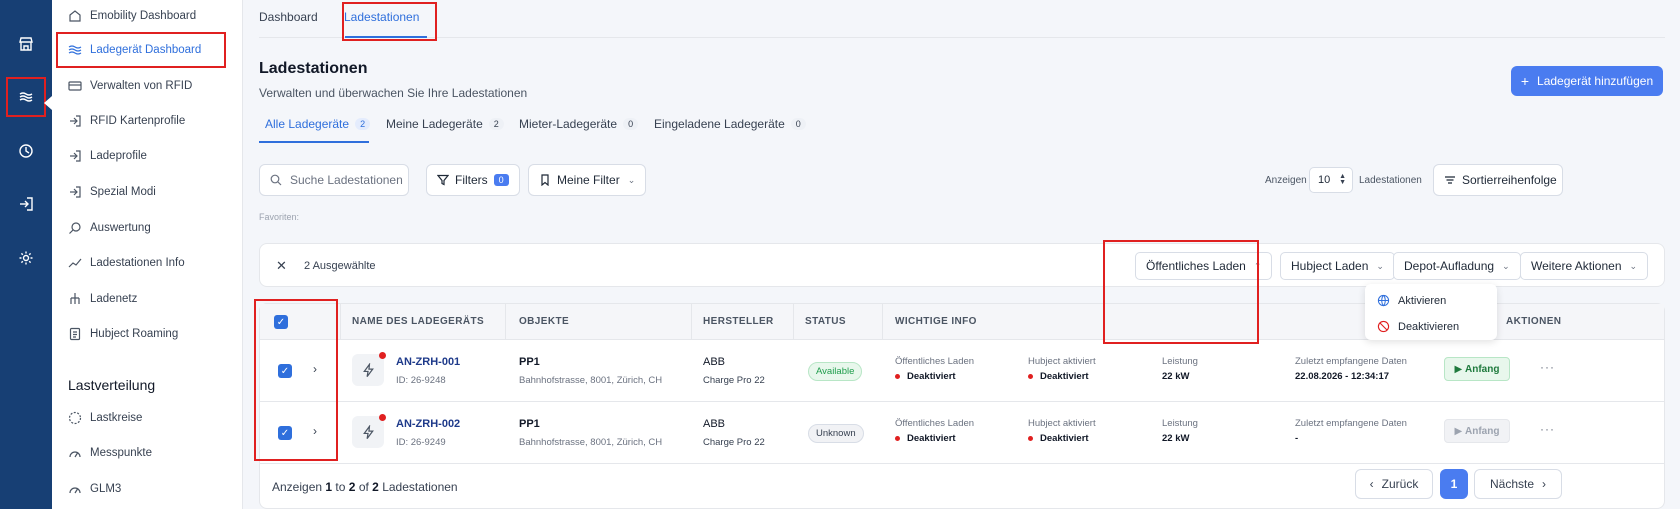 Image resolution: width=1680 pixels, height=509 pixels. What do you see at coordinates (1324, 180) in the screenshot?
I see `page-size-value: 10` at bounding box center [1324, 180].